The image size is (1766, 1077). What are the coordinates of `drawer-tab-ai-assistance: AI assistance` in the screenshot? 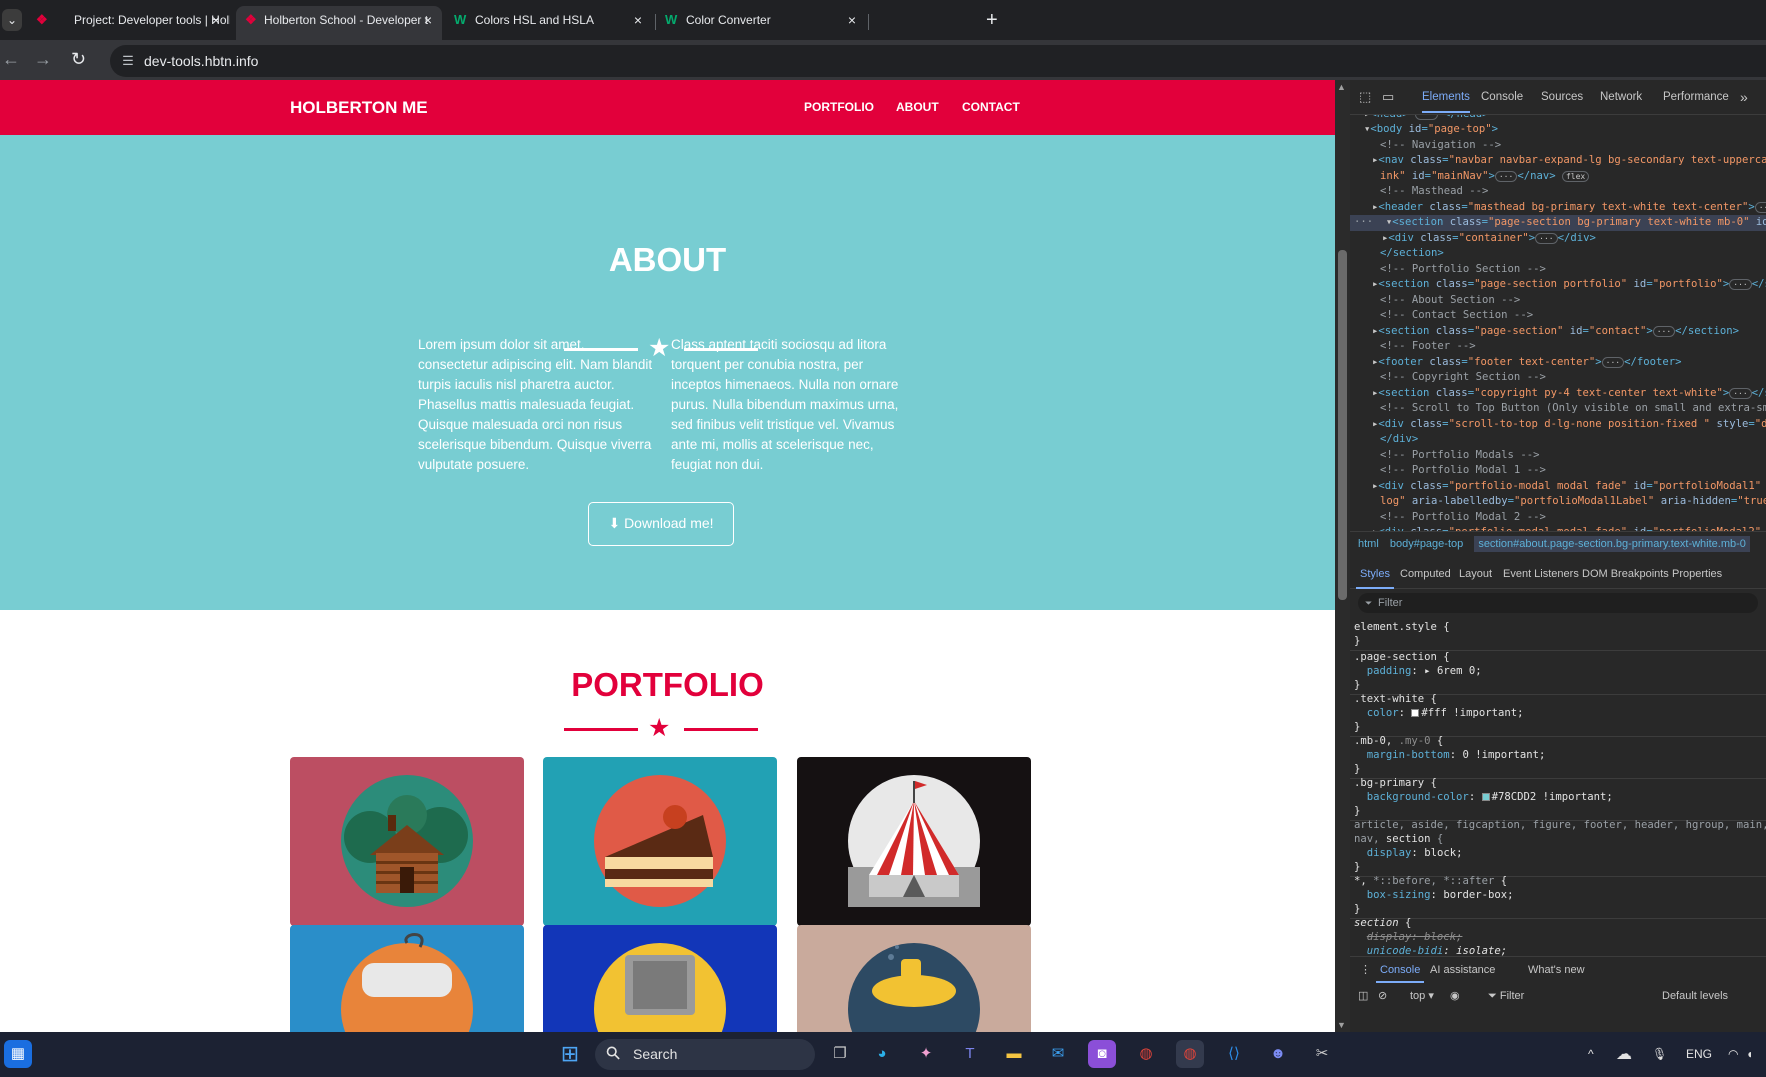 It's located at (1462, 970).